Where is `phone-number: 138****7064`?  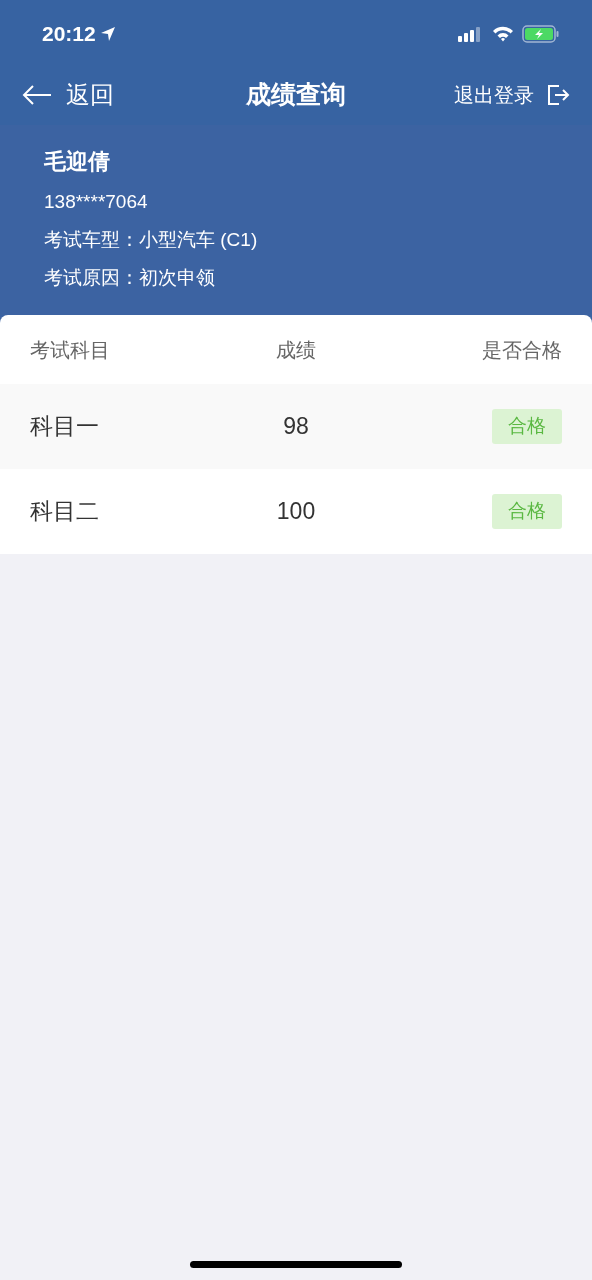
phone-number: 138****7064 is located at coordinates (96, 202).